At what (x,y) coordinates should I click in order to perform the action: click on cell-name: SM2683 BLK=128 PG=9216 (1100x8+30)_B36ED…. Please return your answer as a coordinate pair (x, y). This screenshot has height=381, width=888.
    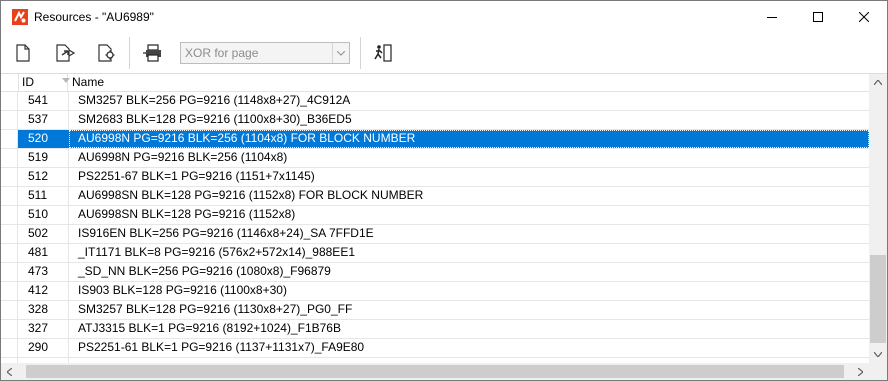
    Looking at the image, I should click on (469, 120).